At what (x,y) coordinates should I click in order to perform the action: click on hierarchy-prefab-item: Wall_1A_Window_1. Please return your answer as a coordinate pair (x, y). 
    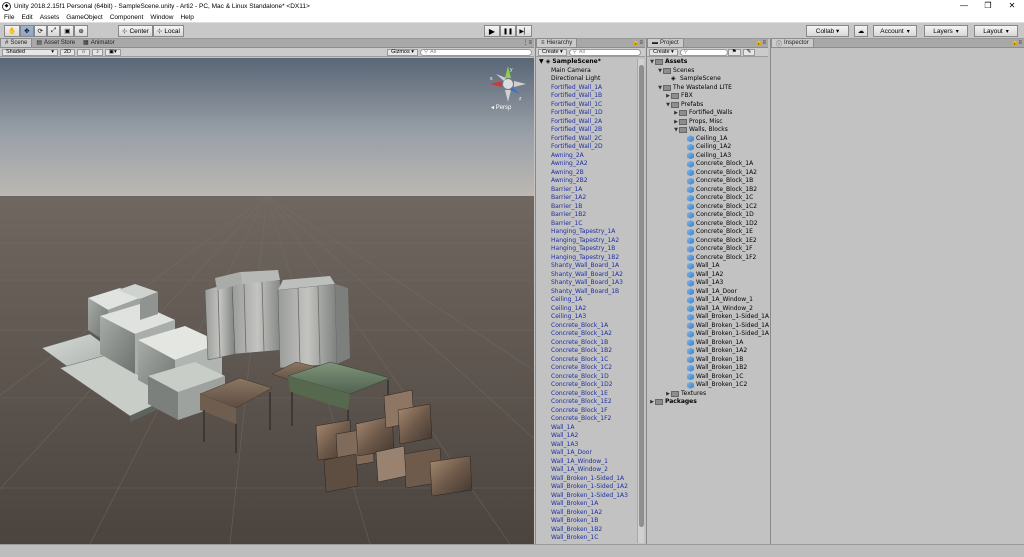
    Looking at the image, I should click on (586, 462).